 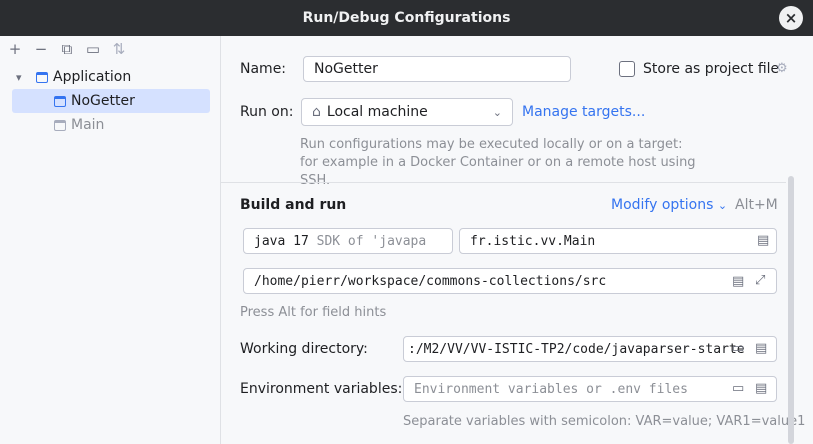 I want to click on expand-icon: ⤢, so click(x=760, y=280).